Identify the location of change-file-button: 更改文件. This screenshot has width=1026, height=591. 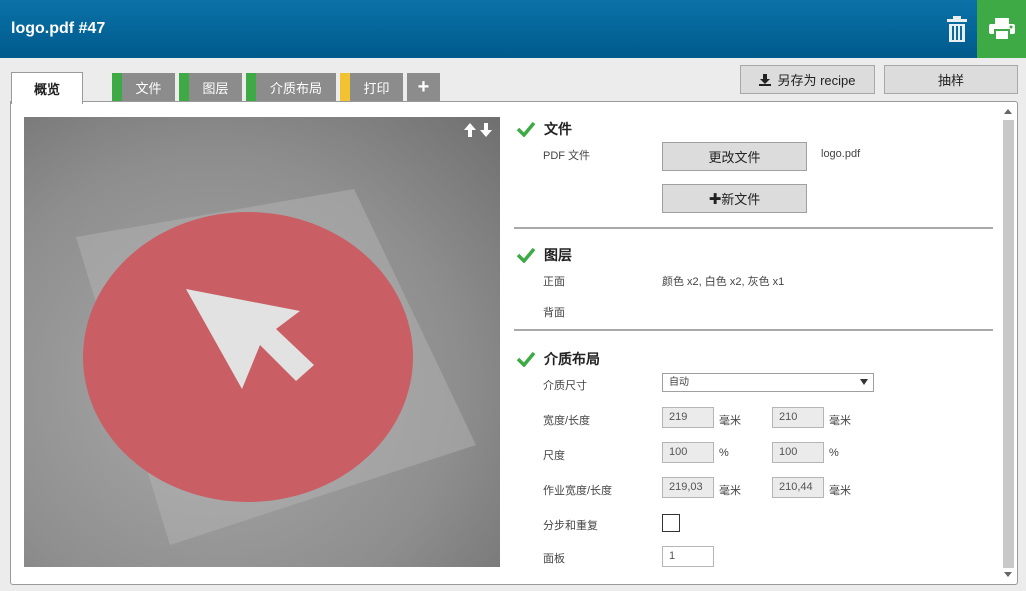
(734, 156).